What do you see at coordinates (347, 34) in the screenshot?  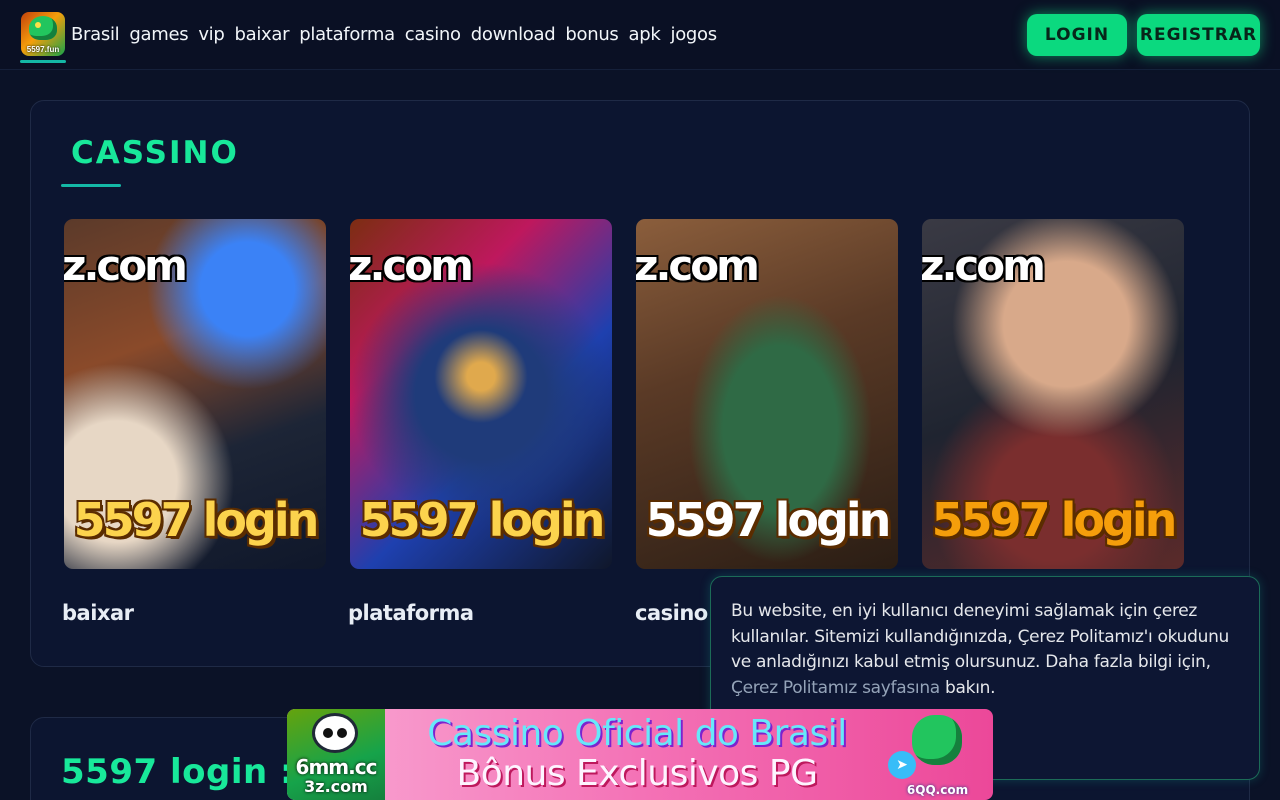 I see `nav-item-plataforma: plataforma` at bounding box center [347, 34].